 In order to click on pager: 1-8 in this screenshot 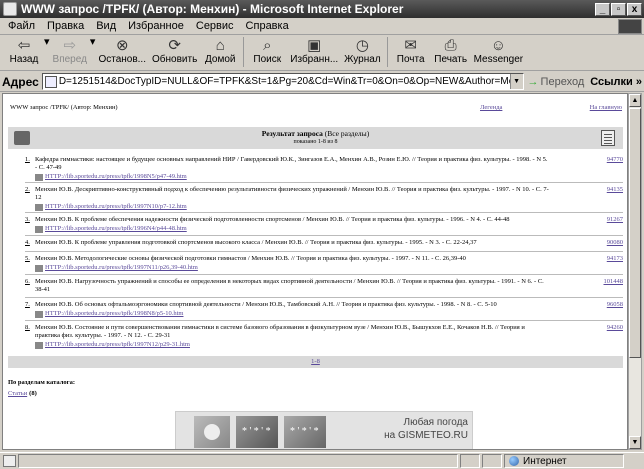, I will do `click(315, 362)`.